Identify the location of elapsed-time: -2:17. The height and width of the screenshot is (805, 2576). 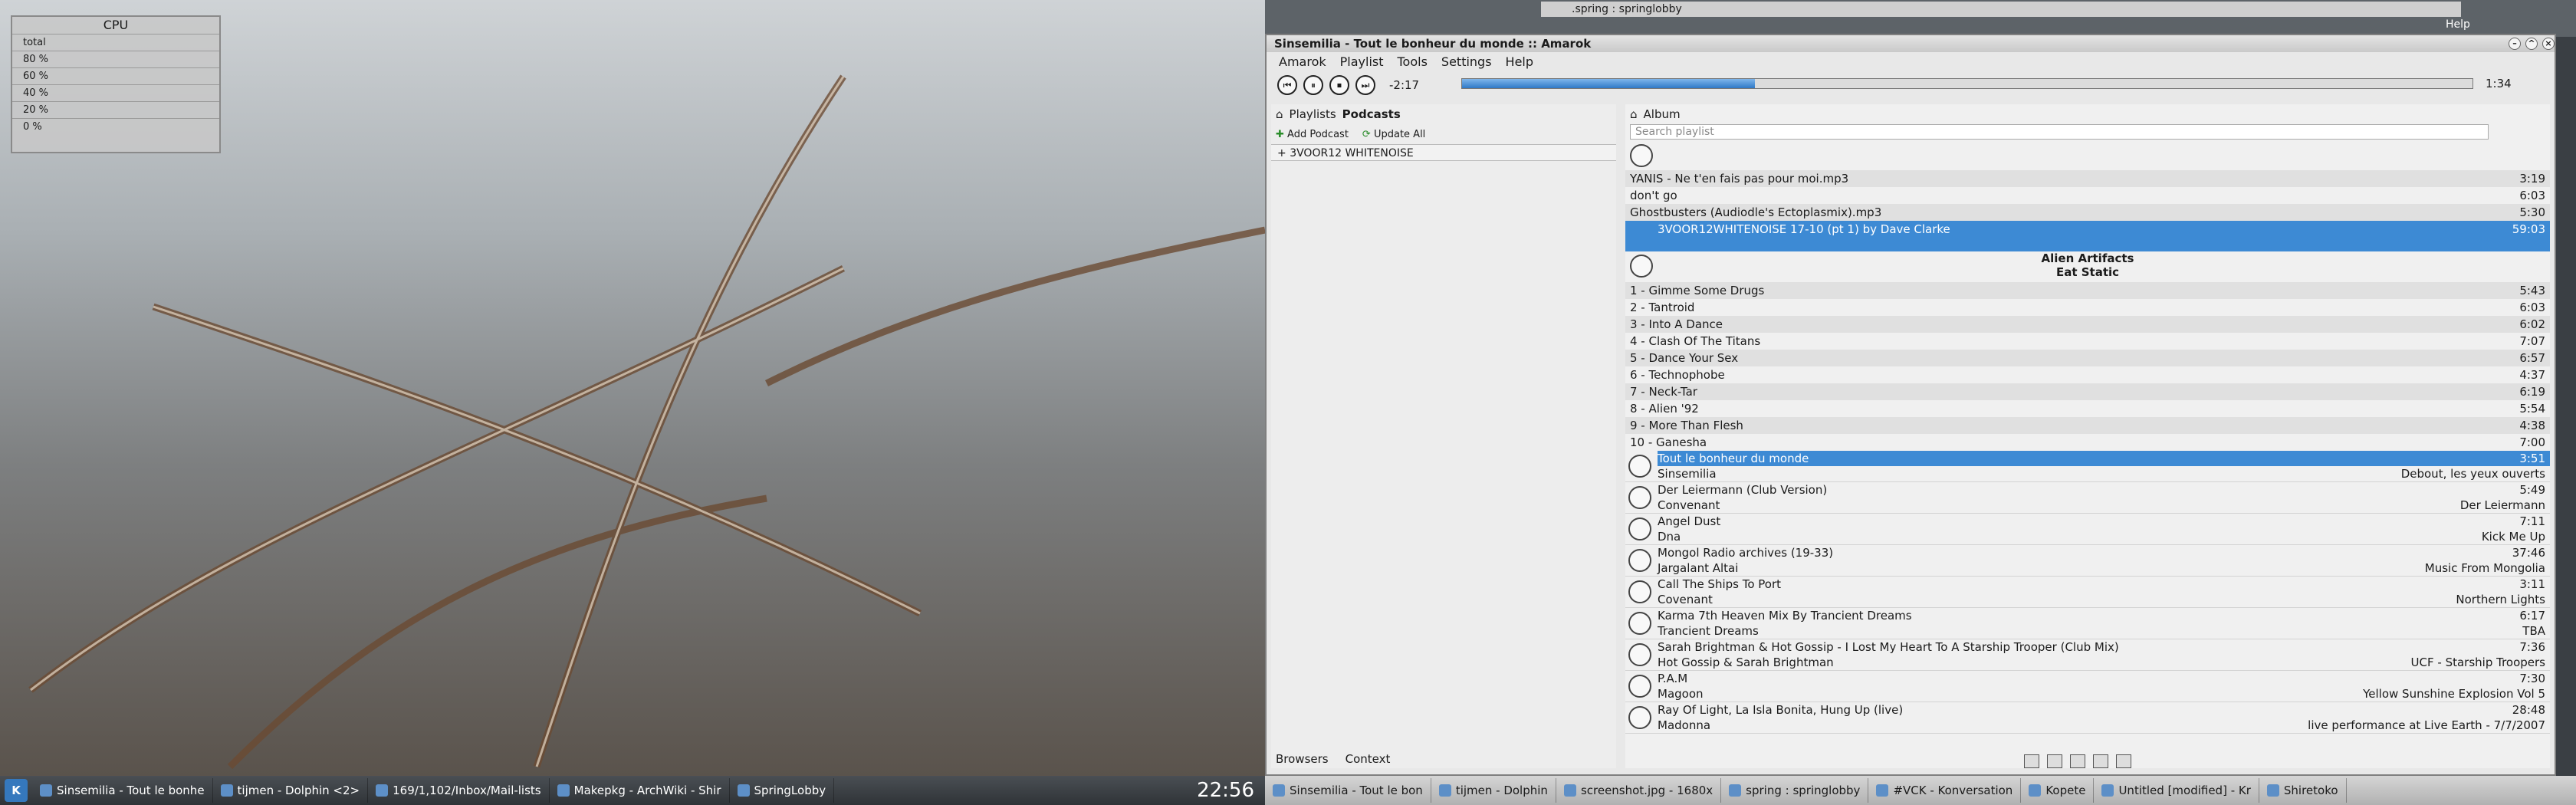
(1405, 85).